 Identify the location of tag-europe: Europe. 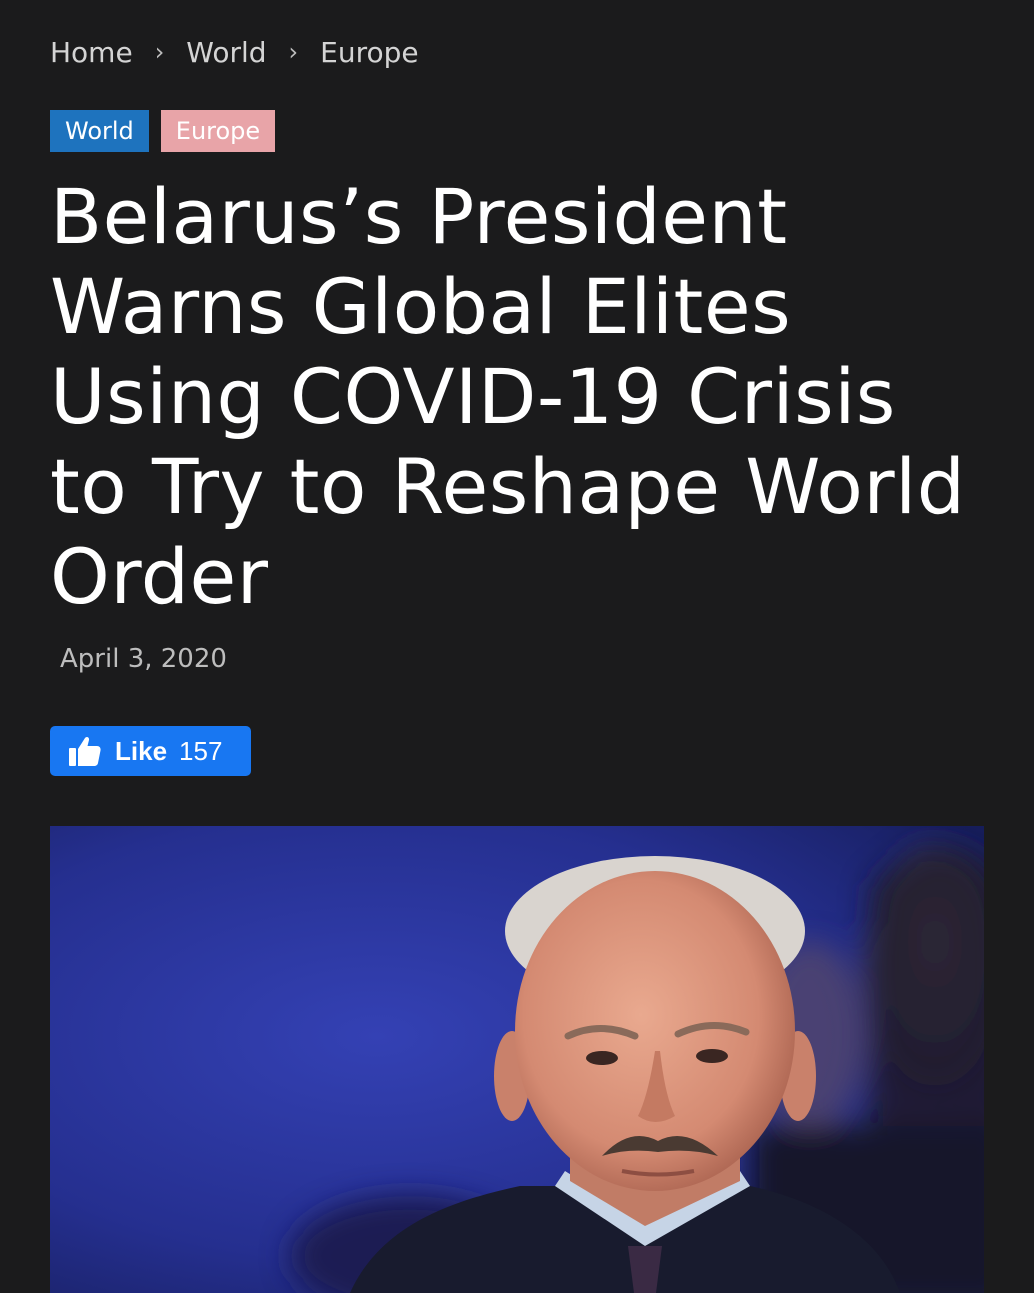
(218, 131).